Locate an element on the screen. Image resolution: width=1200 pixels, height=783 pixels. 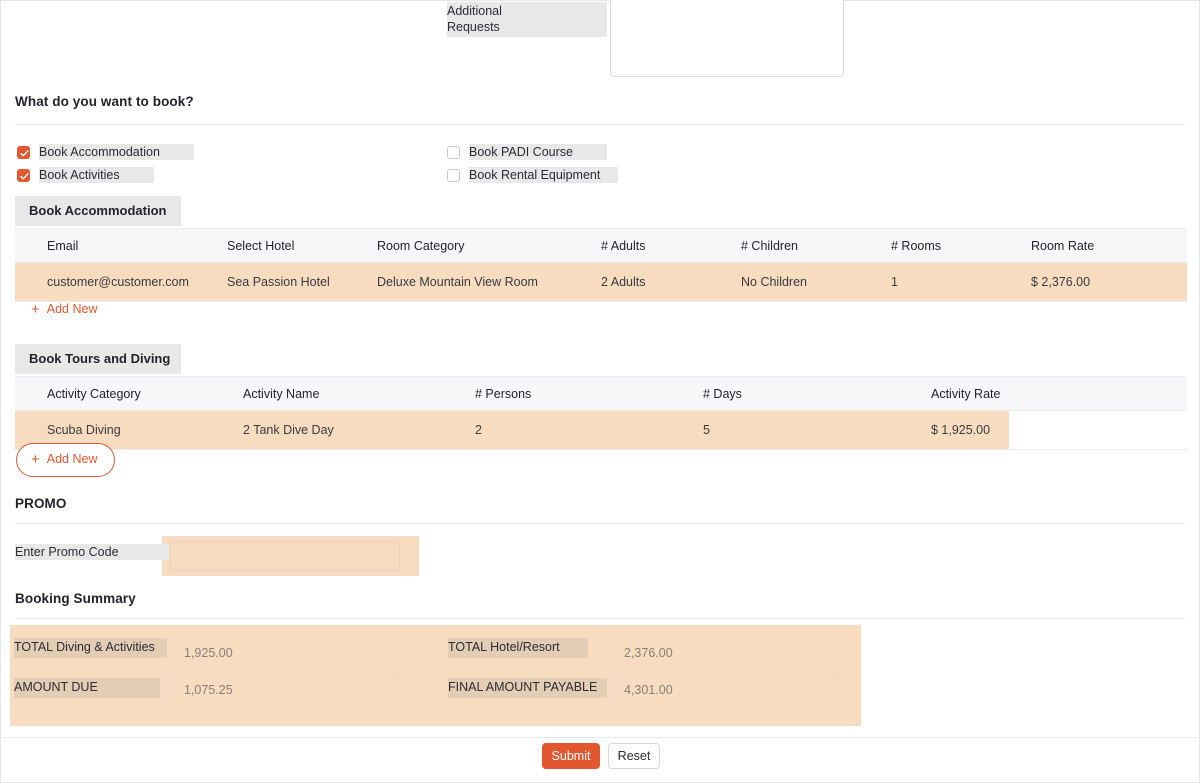
tours-add-new-button: + Add New is located at coordinates (65, 460).